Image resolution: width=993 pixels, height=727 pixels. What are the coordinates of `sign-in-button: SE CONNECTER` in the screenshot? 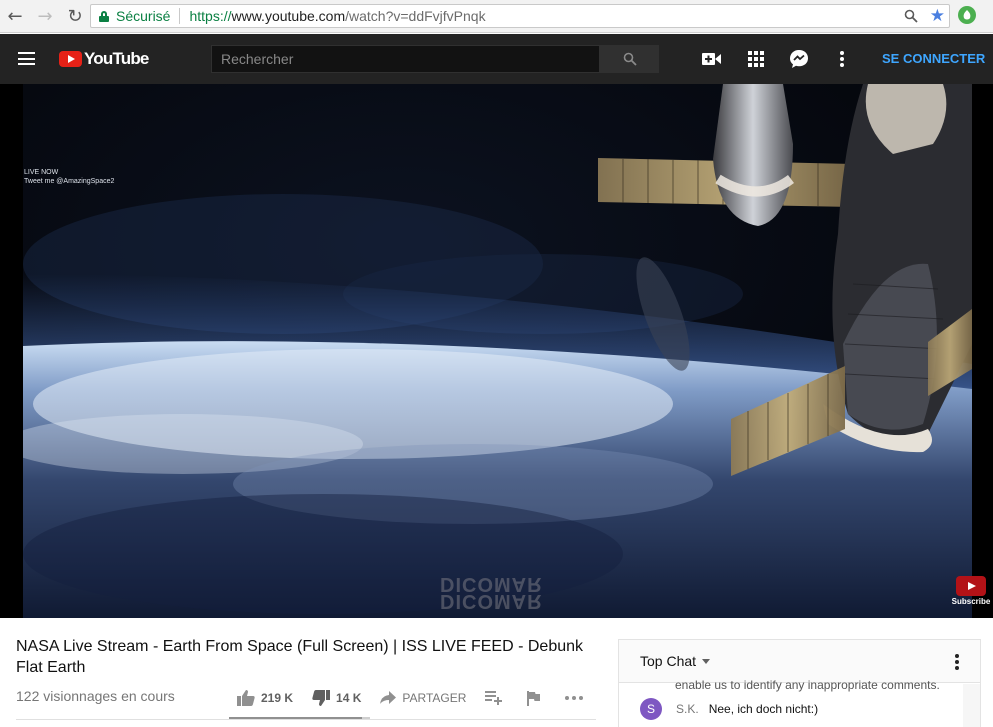 It's located at (933, 58).